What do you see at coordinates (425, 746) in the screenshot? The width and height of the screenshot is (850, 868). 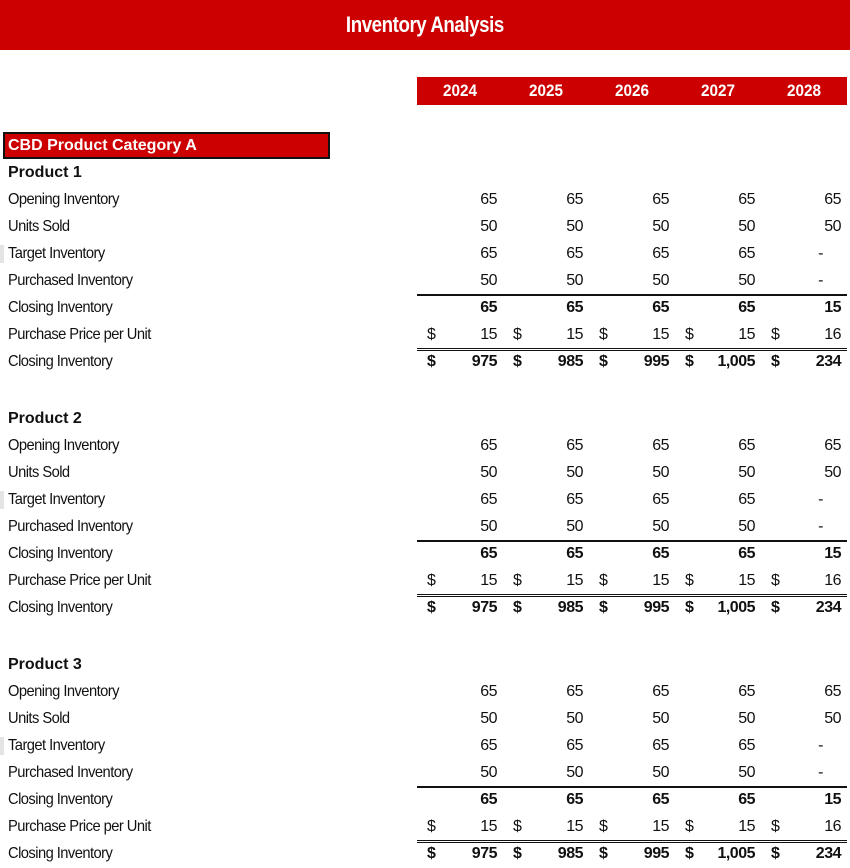 I see `table-row: Target Inventory 65 65 65 65 -` at bounding box center [425, 746].